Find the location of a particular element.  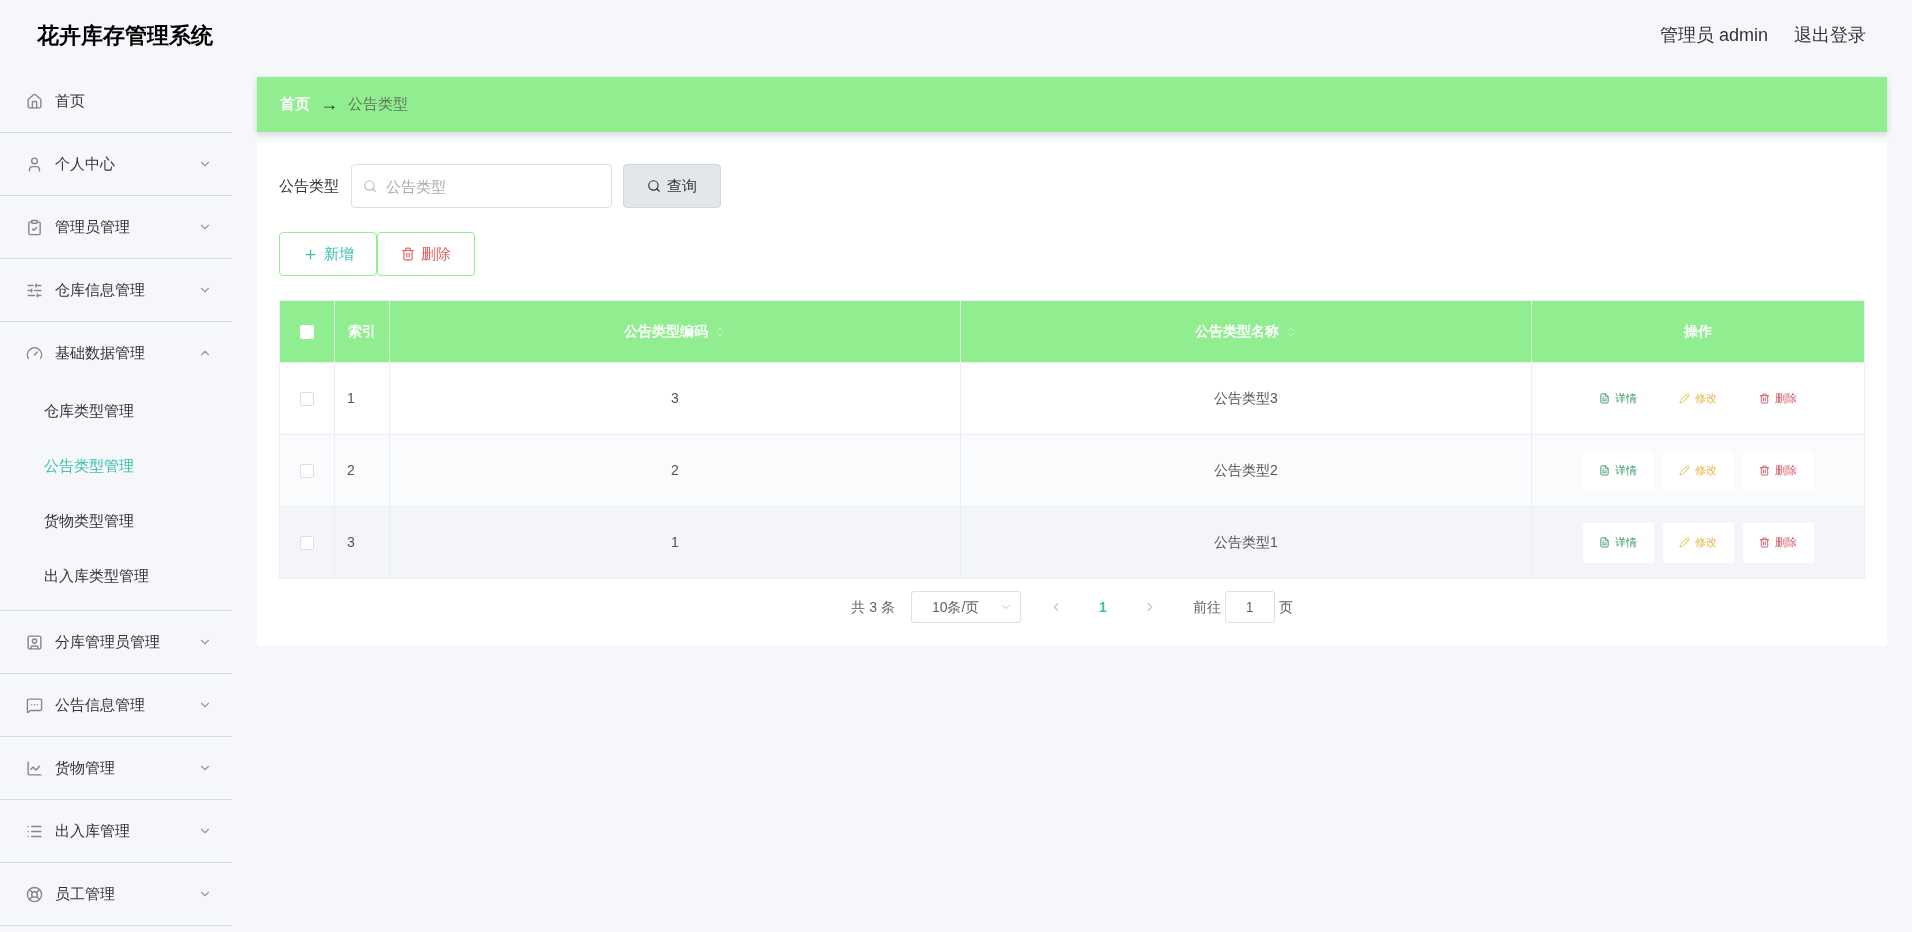

menu-label: 员工管理 is located at coordinates (85, 893).